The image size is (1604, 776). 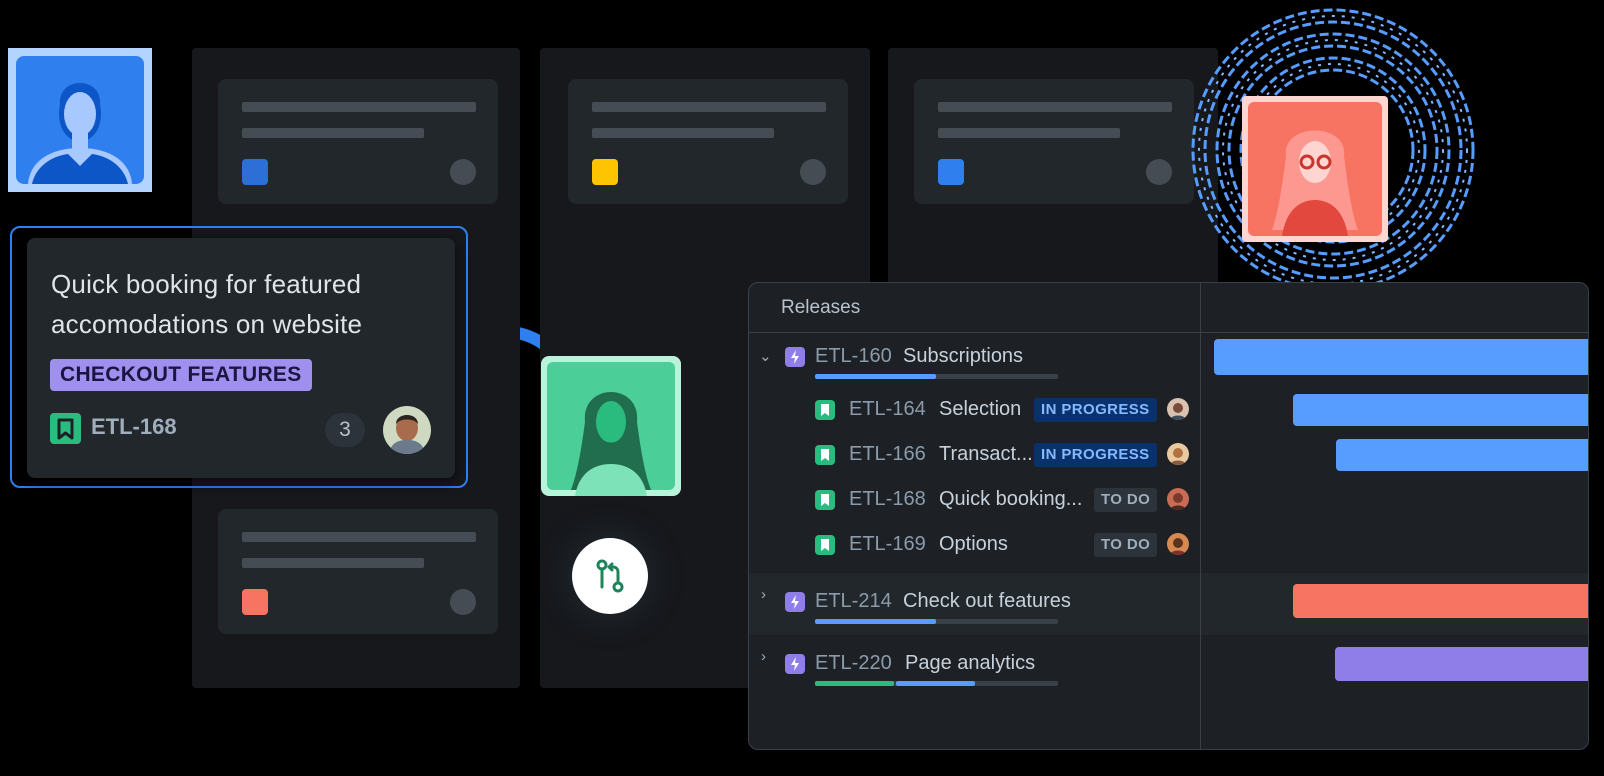 What do you see at coordinates (887, 409) in the screenshot?
I see `issue-key: ETL-164` at bounding box center [887, 409].